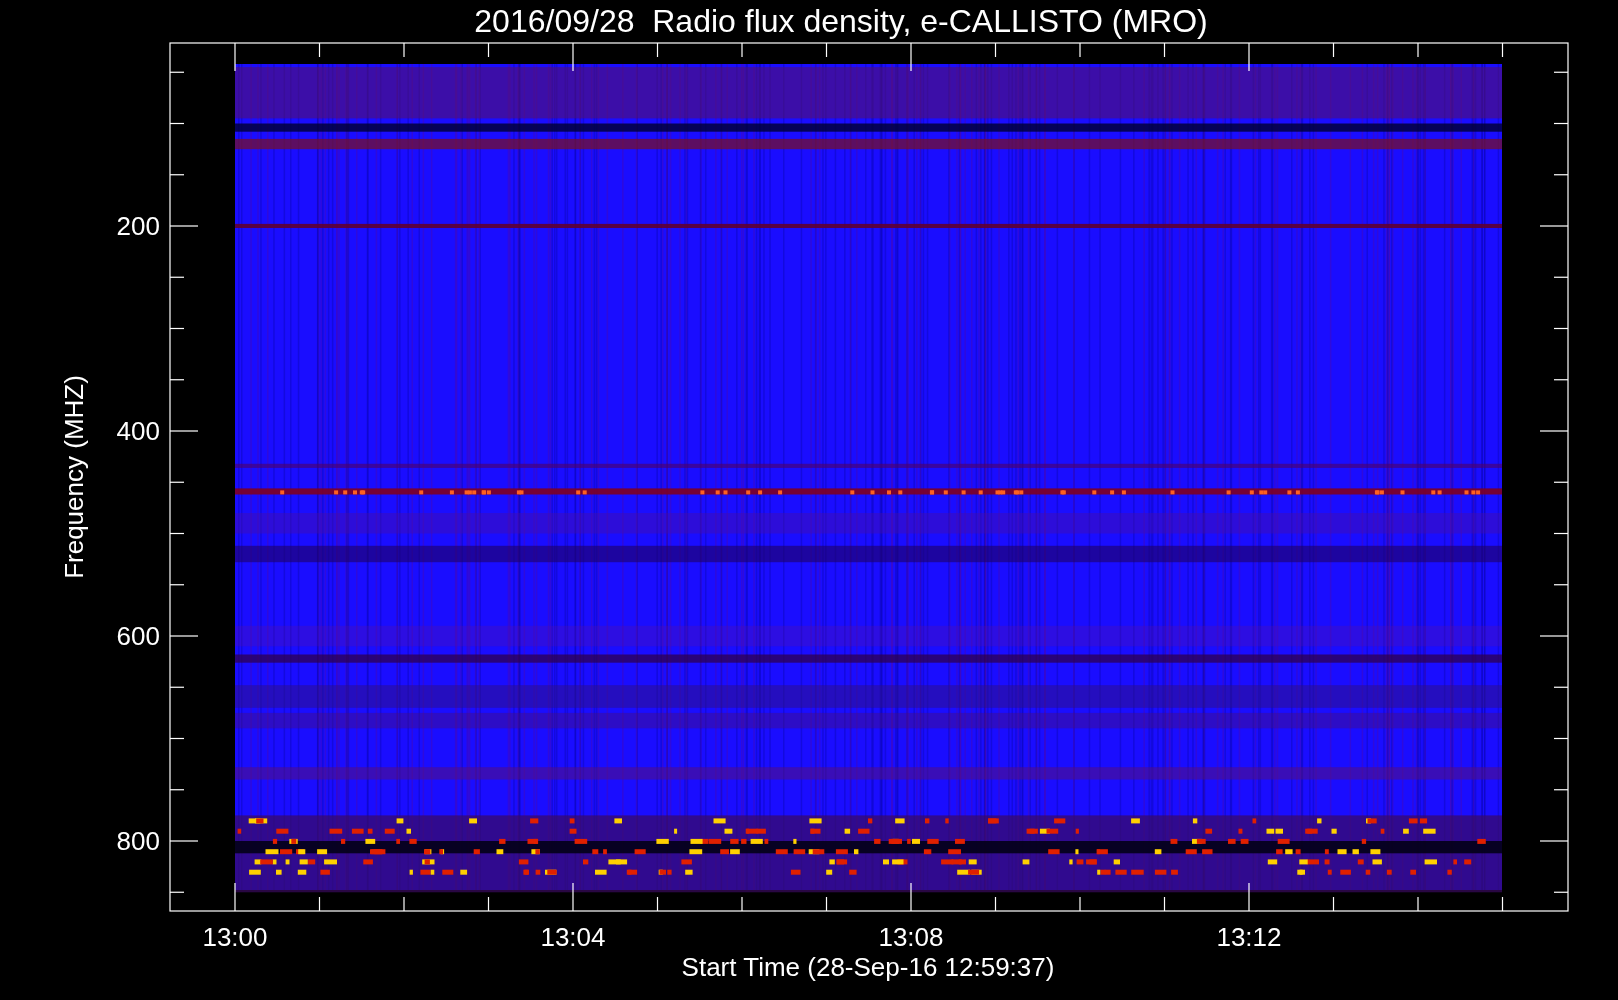 Image resolution: width=1618 pixels, height=1000 pixels. I want to click on x-tick-label: 13:04, so click(573, 937).